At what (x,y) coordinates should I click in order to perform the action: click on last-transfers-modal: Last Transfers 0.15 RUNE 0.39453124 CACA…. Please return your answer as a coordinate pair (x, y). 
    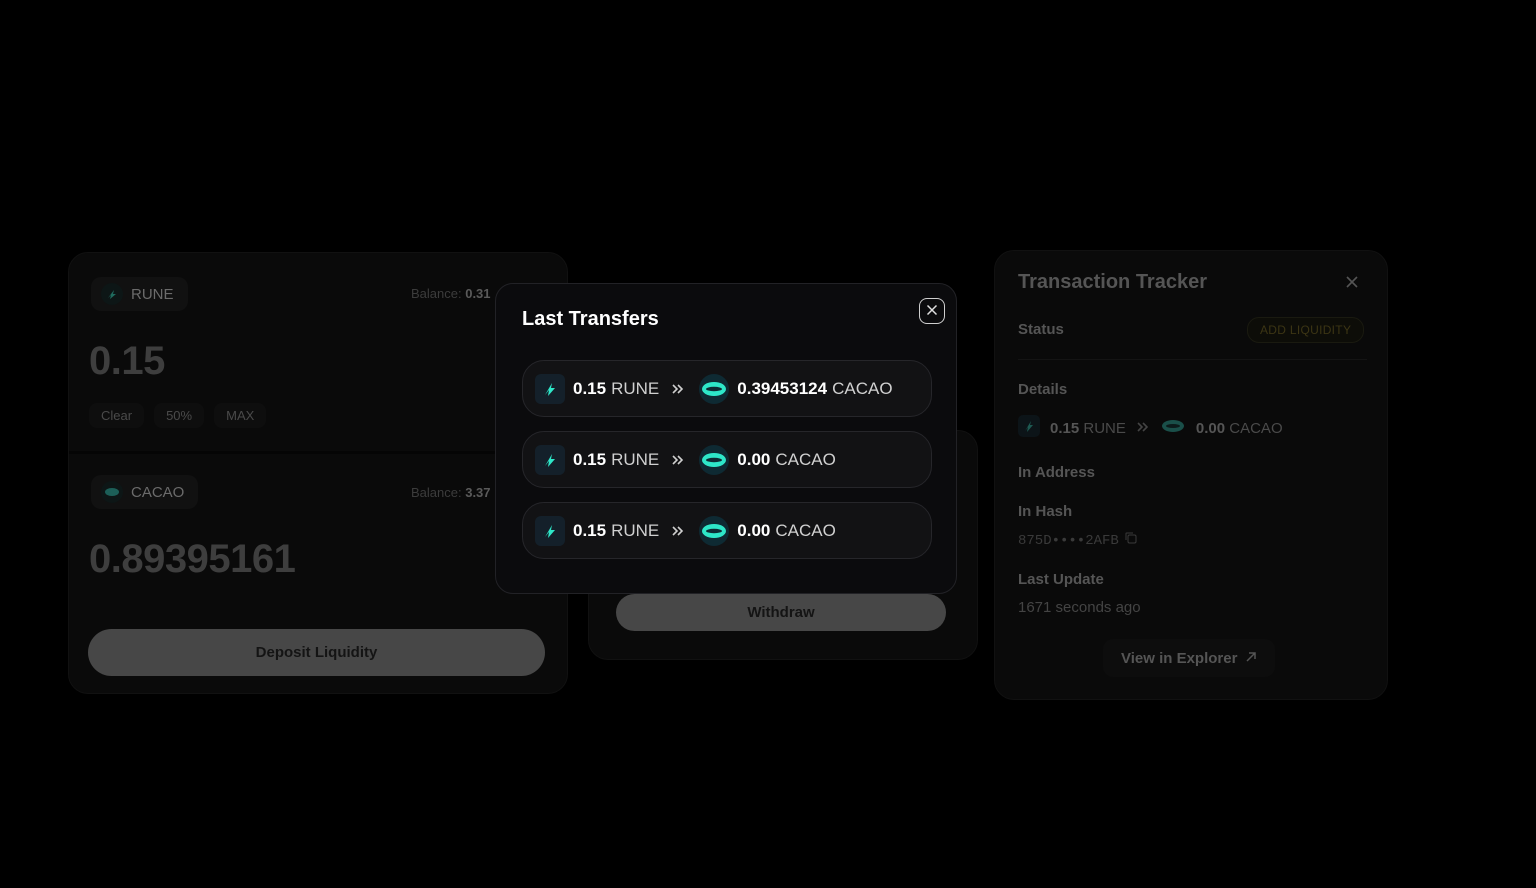
    Looking at the image, I should click on (726, 438).